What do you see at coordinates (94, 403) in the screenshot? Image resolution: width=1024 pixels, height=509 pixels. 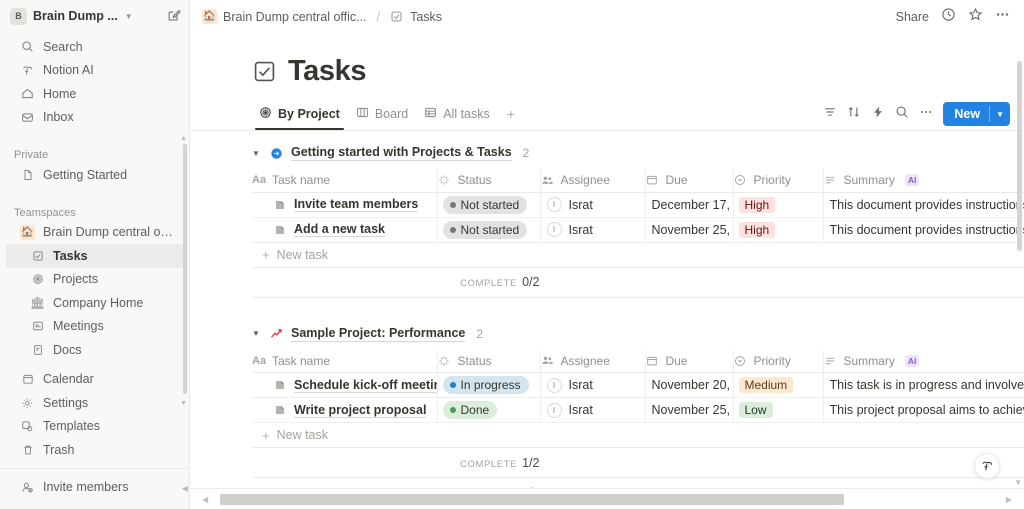 I see `sidebar-item-settings: Settings` at bounding box center [94, 403].